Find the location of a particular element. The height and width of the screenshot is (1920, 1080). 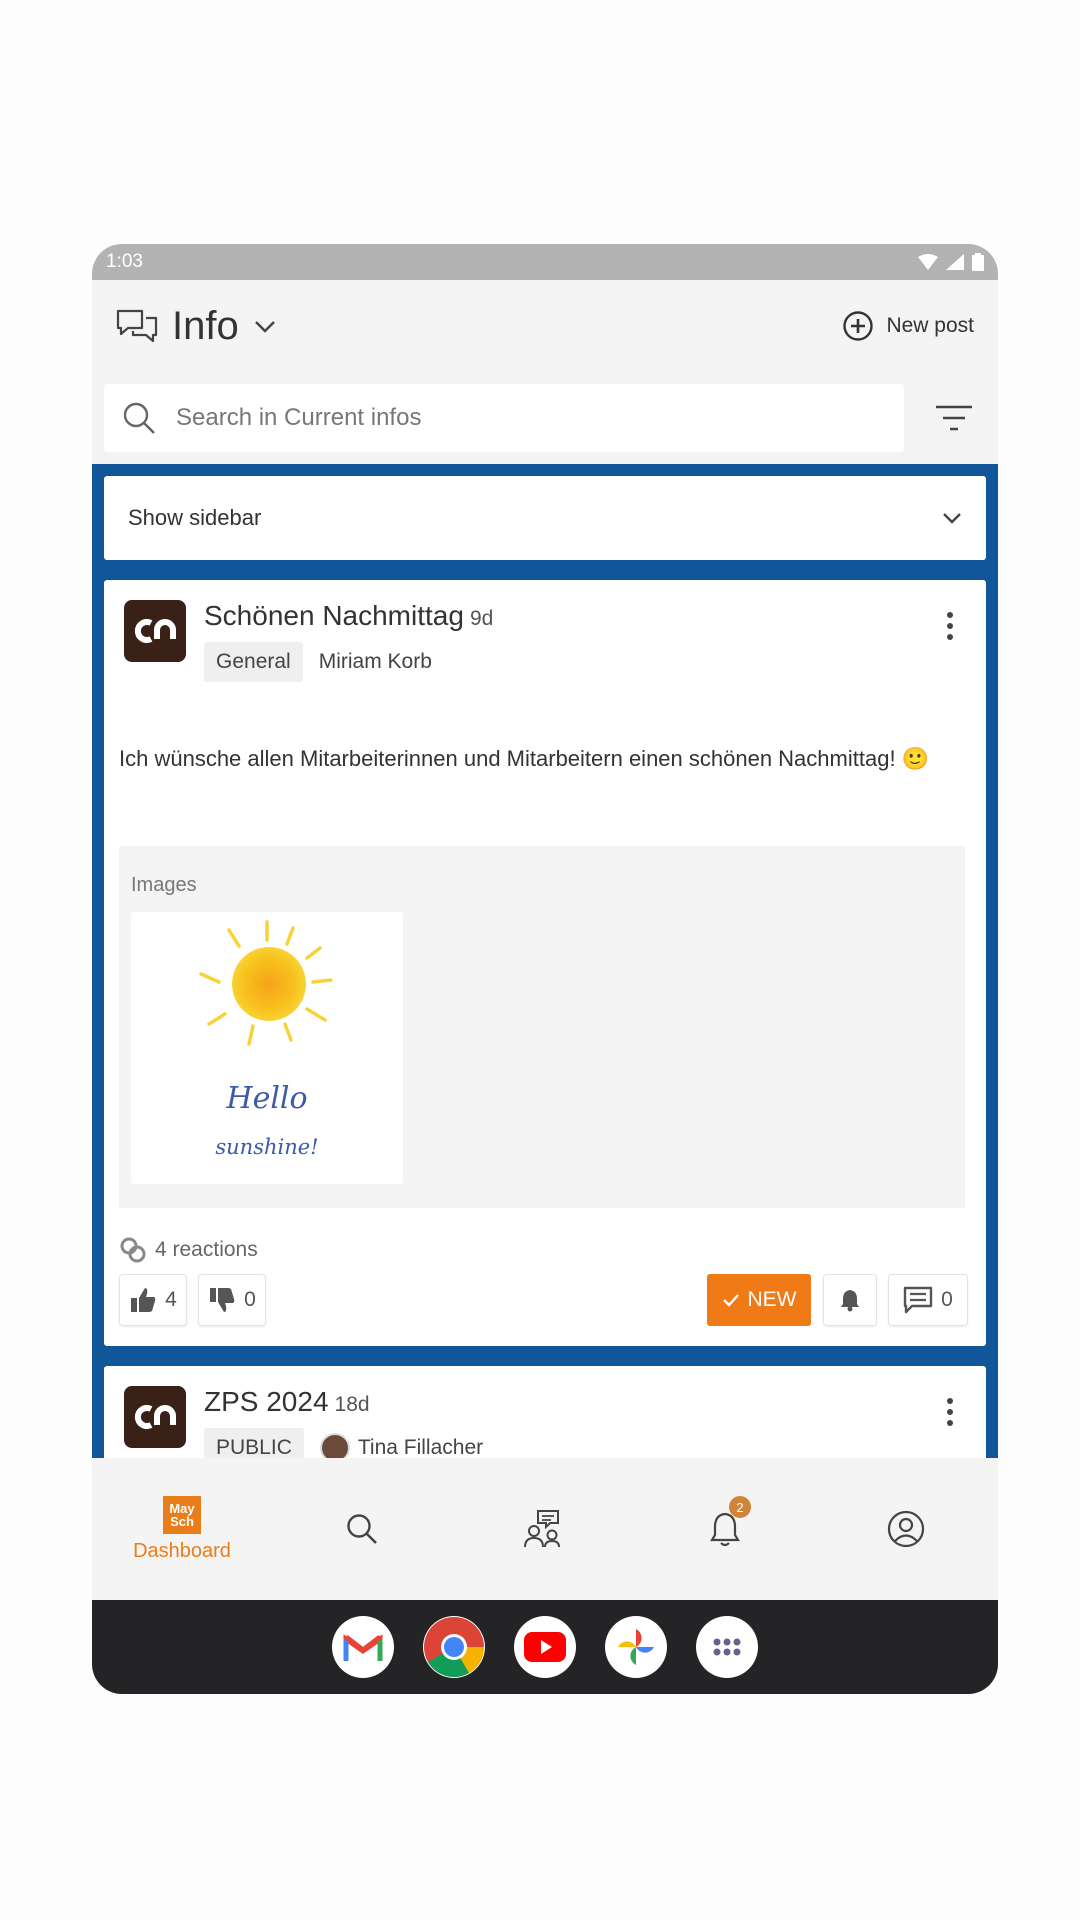

bell-icon is located at coordinates (850, 1301).